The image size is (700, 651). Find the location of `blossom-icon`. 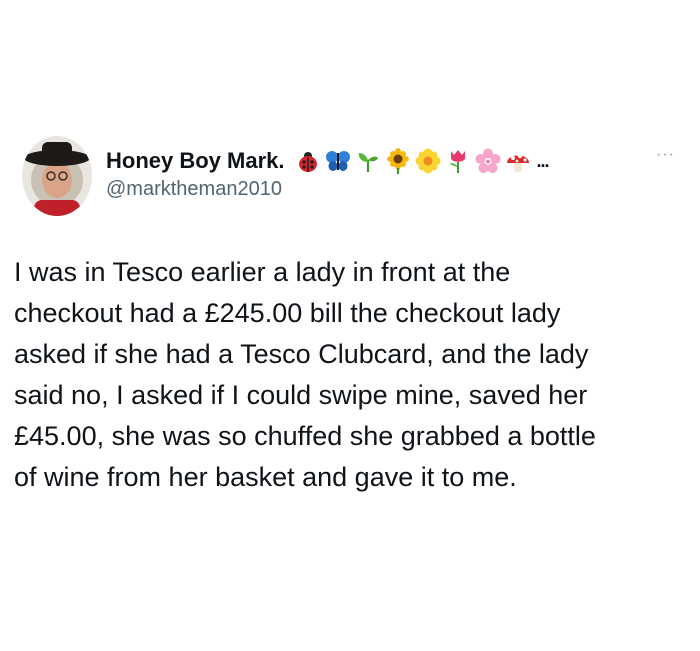

blossom-icon is located at coordinates (428, 161).